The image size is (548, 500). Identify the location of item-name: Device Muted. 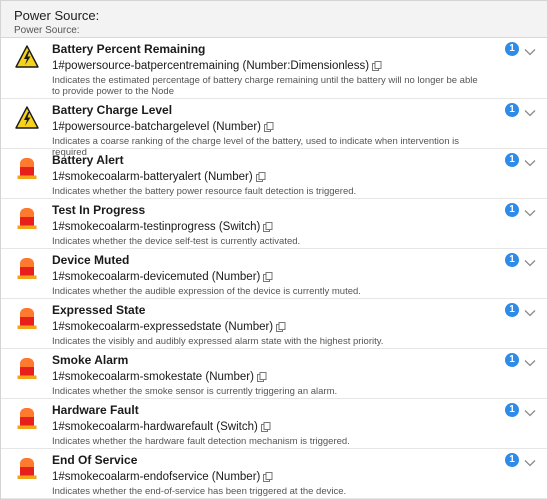
(91, 260).